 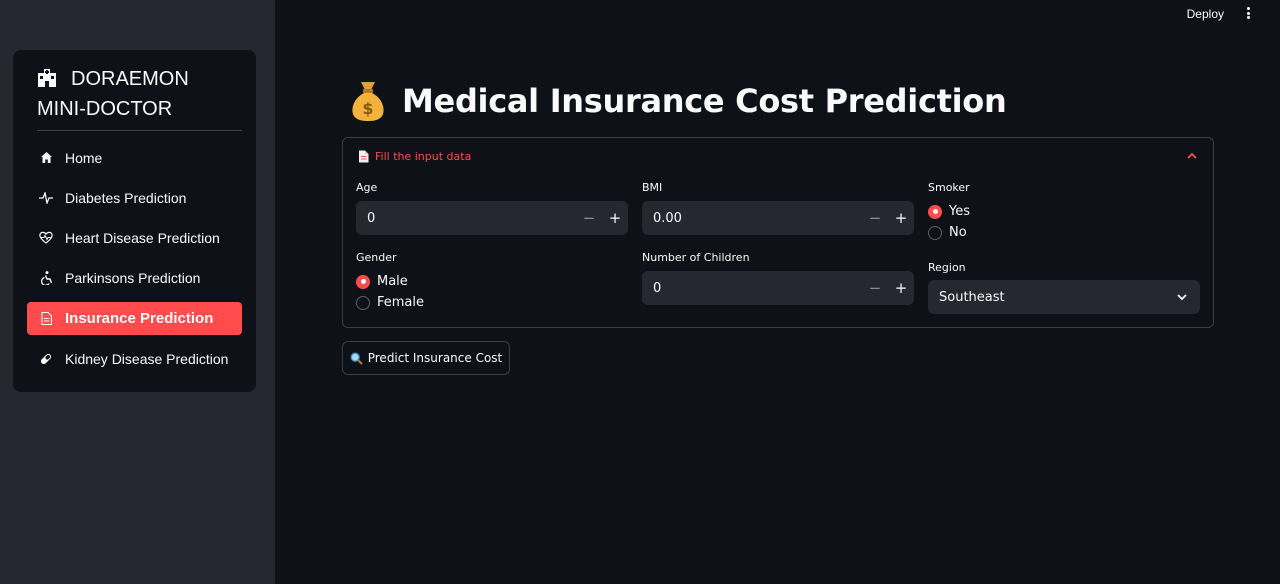 I want to click on sidebar-item-diabetes: Diabetes Prediction, so click(x=134, y=197).